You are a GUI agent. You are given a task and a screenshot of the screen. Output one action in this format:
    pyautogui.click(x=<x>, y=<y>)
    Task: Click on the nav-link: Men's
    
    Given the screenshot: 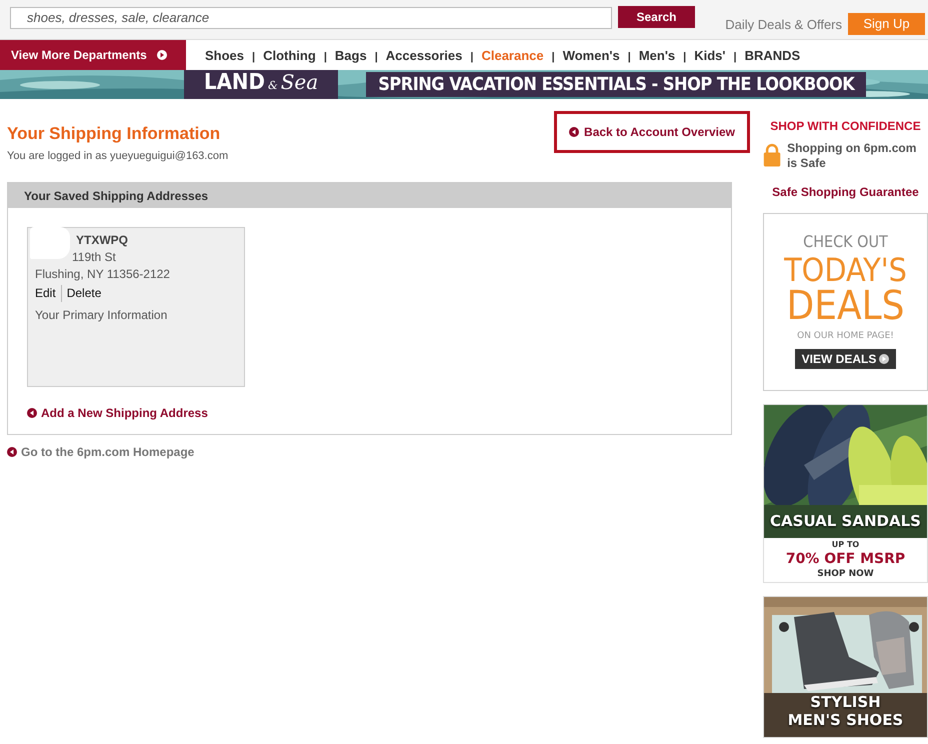 What is the action you would take?
    pyautogui.click(x=657, y=55)
    